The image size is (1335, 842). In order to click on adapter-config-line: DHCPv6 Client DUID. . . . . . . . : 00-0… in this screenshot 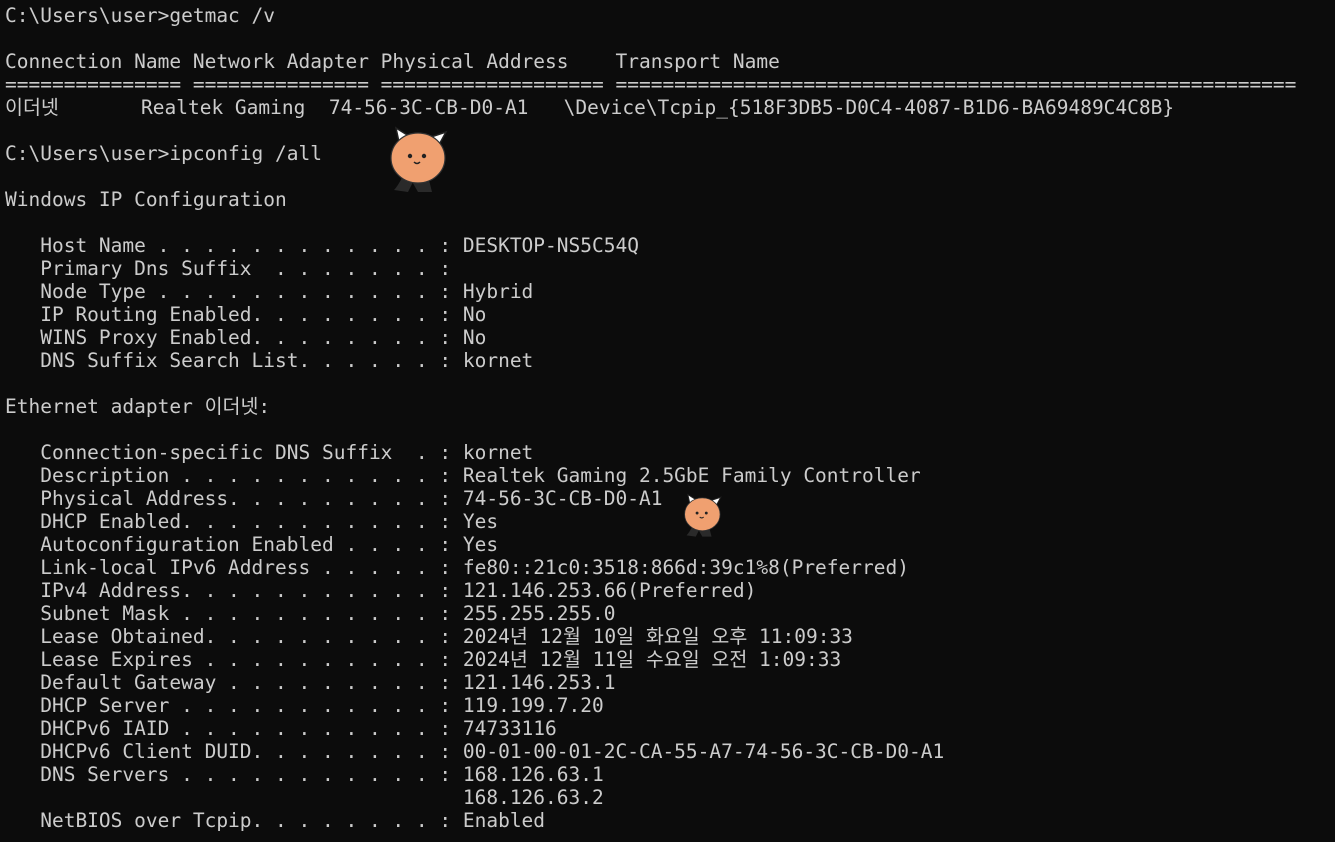, I will do `click(475, 751)`.